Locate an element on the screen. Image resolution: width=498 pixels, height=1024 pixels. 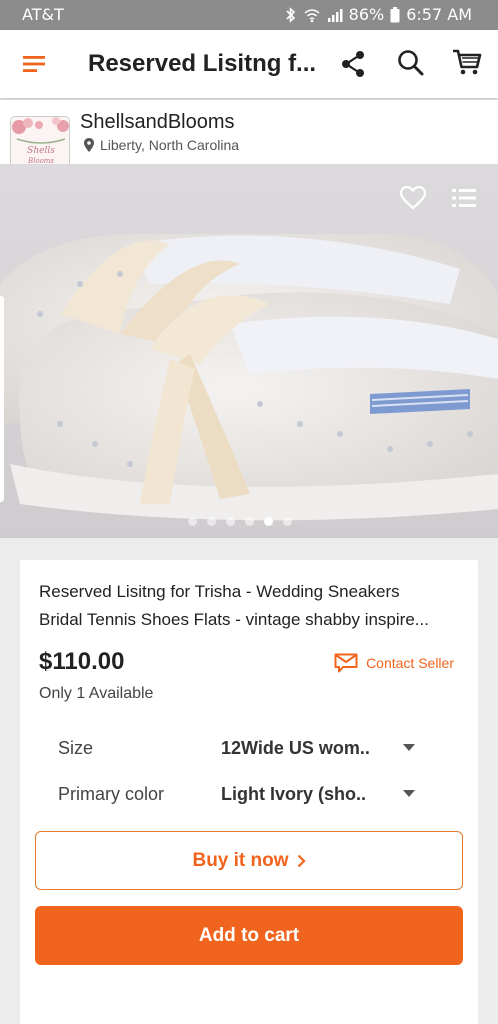
status-icons: 86% 6:57 AM is located at coordinates (378, 14).